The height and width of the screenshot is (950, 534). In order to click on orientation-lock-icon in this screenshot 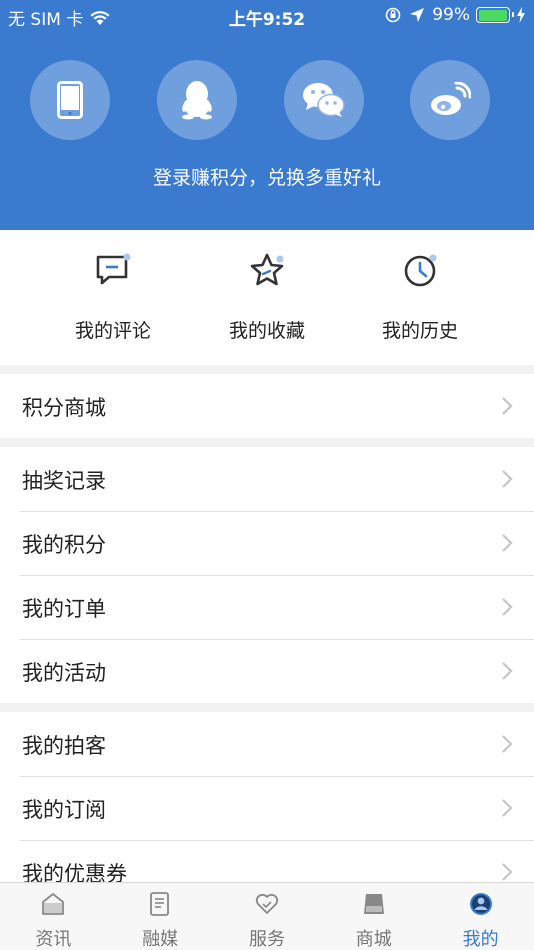, I will do `click(393, 15)`.